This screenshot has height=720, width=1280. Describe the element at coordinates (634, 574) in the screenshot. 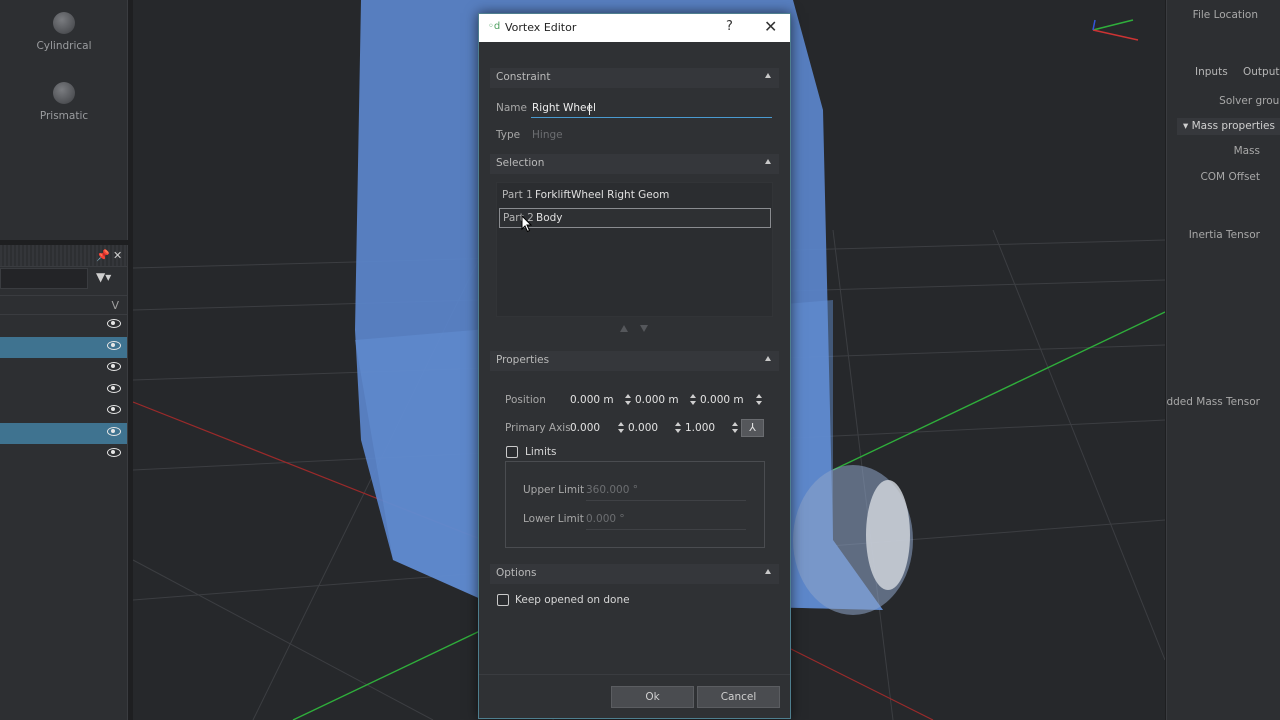

I see `options-section-header: Options` at that location.